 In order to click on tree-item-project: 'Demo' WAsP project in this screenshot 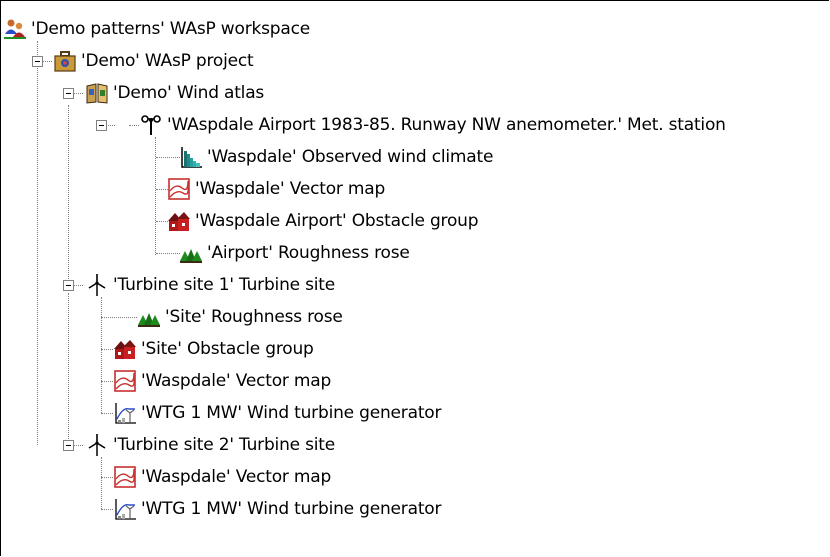, I will do `click(153, 61)`.